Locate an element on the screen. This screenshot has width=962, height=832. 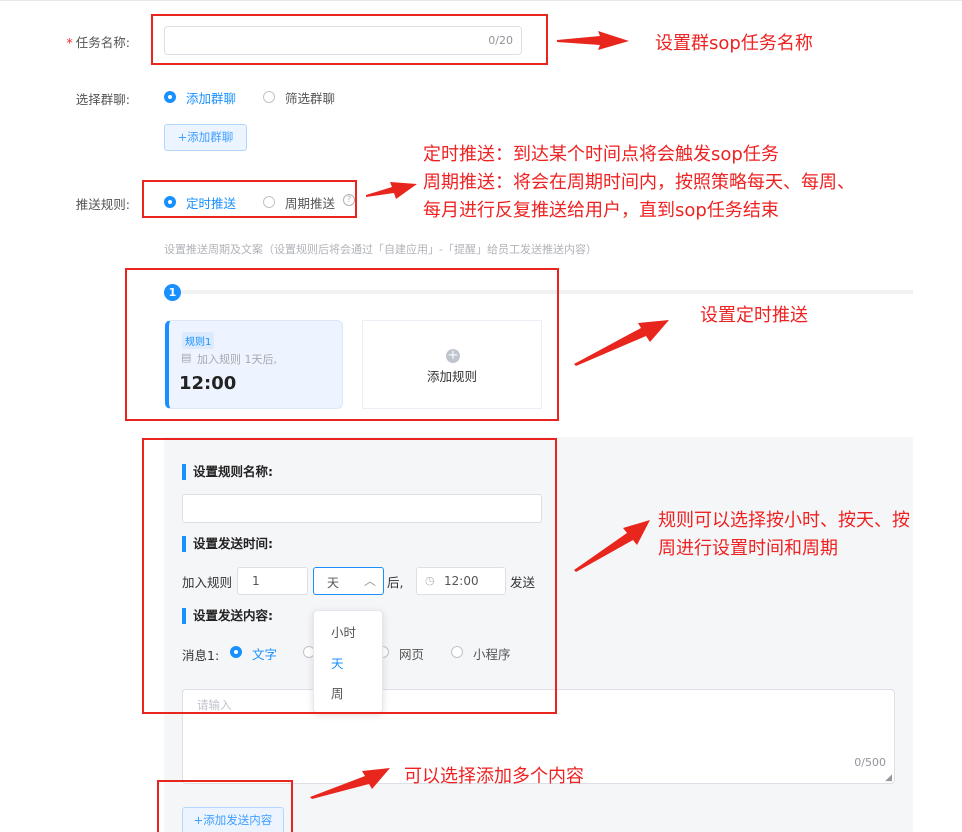
arrow-timed-push is located at coordinates (621, 343).